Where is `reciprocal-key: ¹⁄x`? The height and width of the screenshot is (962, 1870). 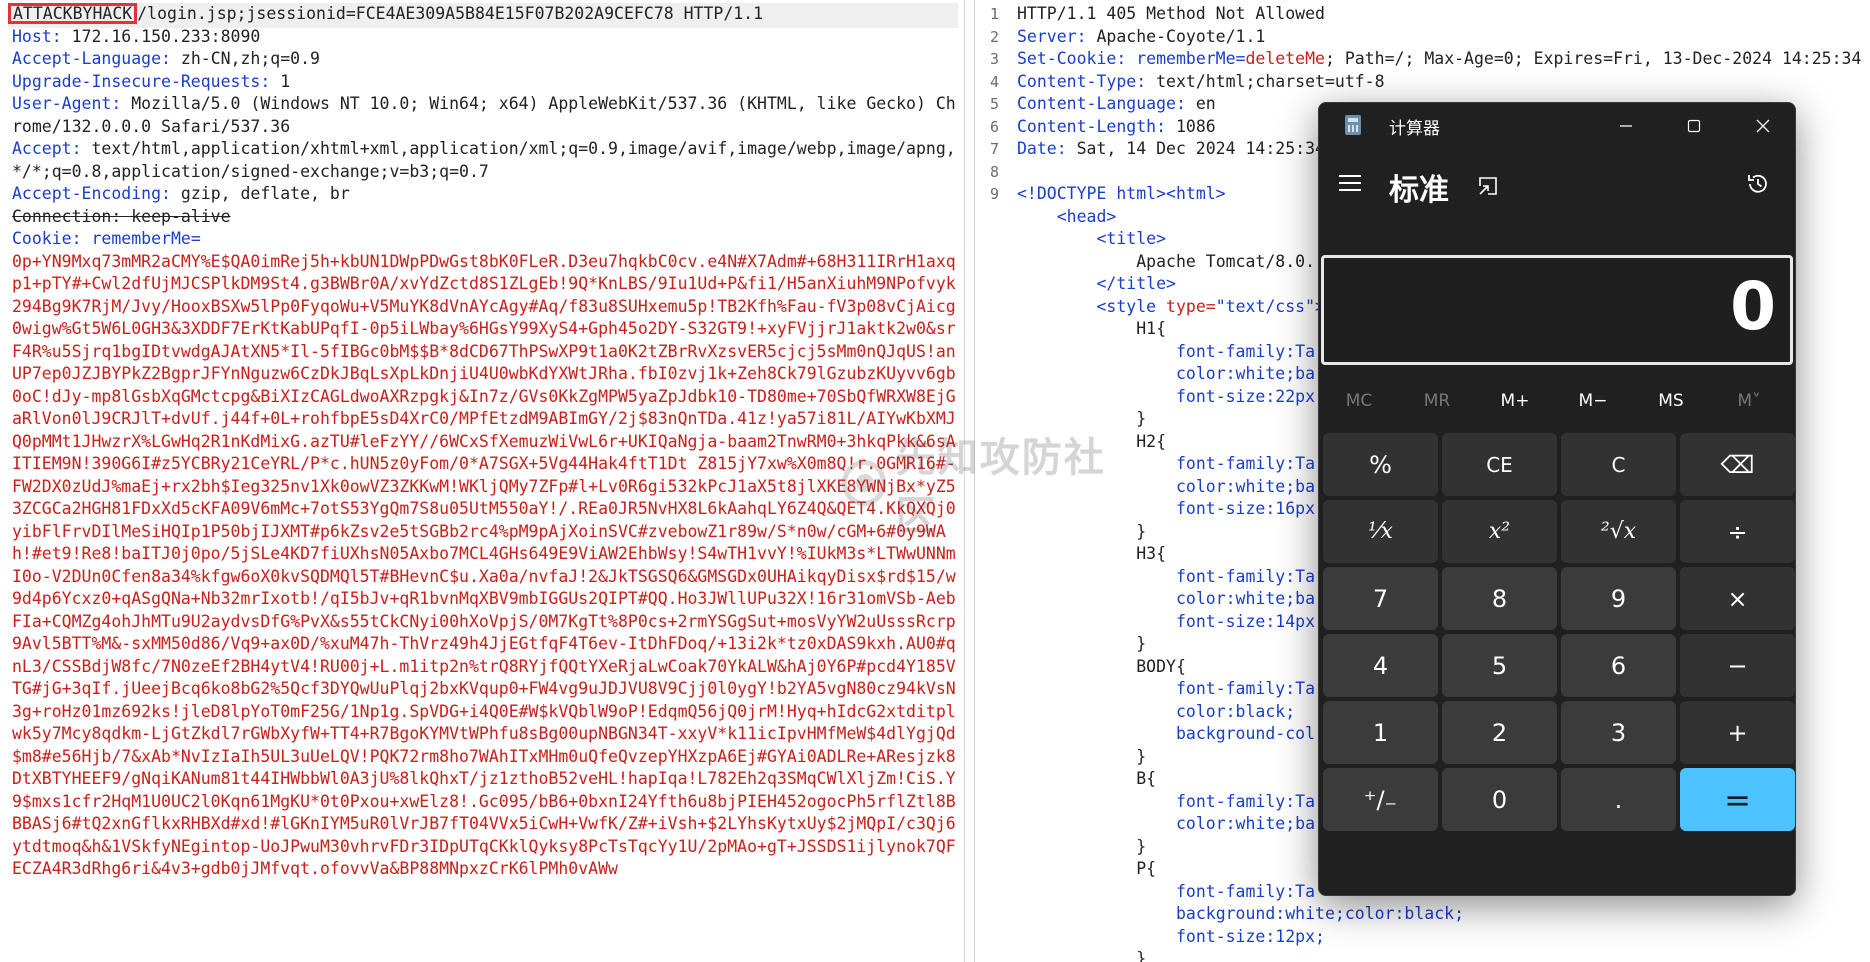
reciprocal-key: ¹⁄x is located at coordinates (1380, 531).